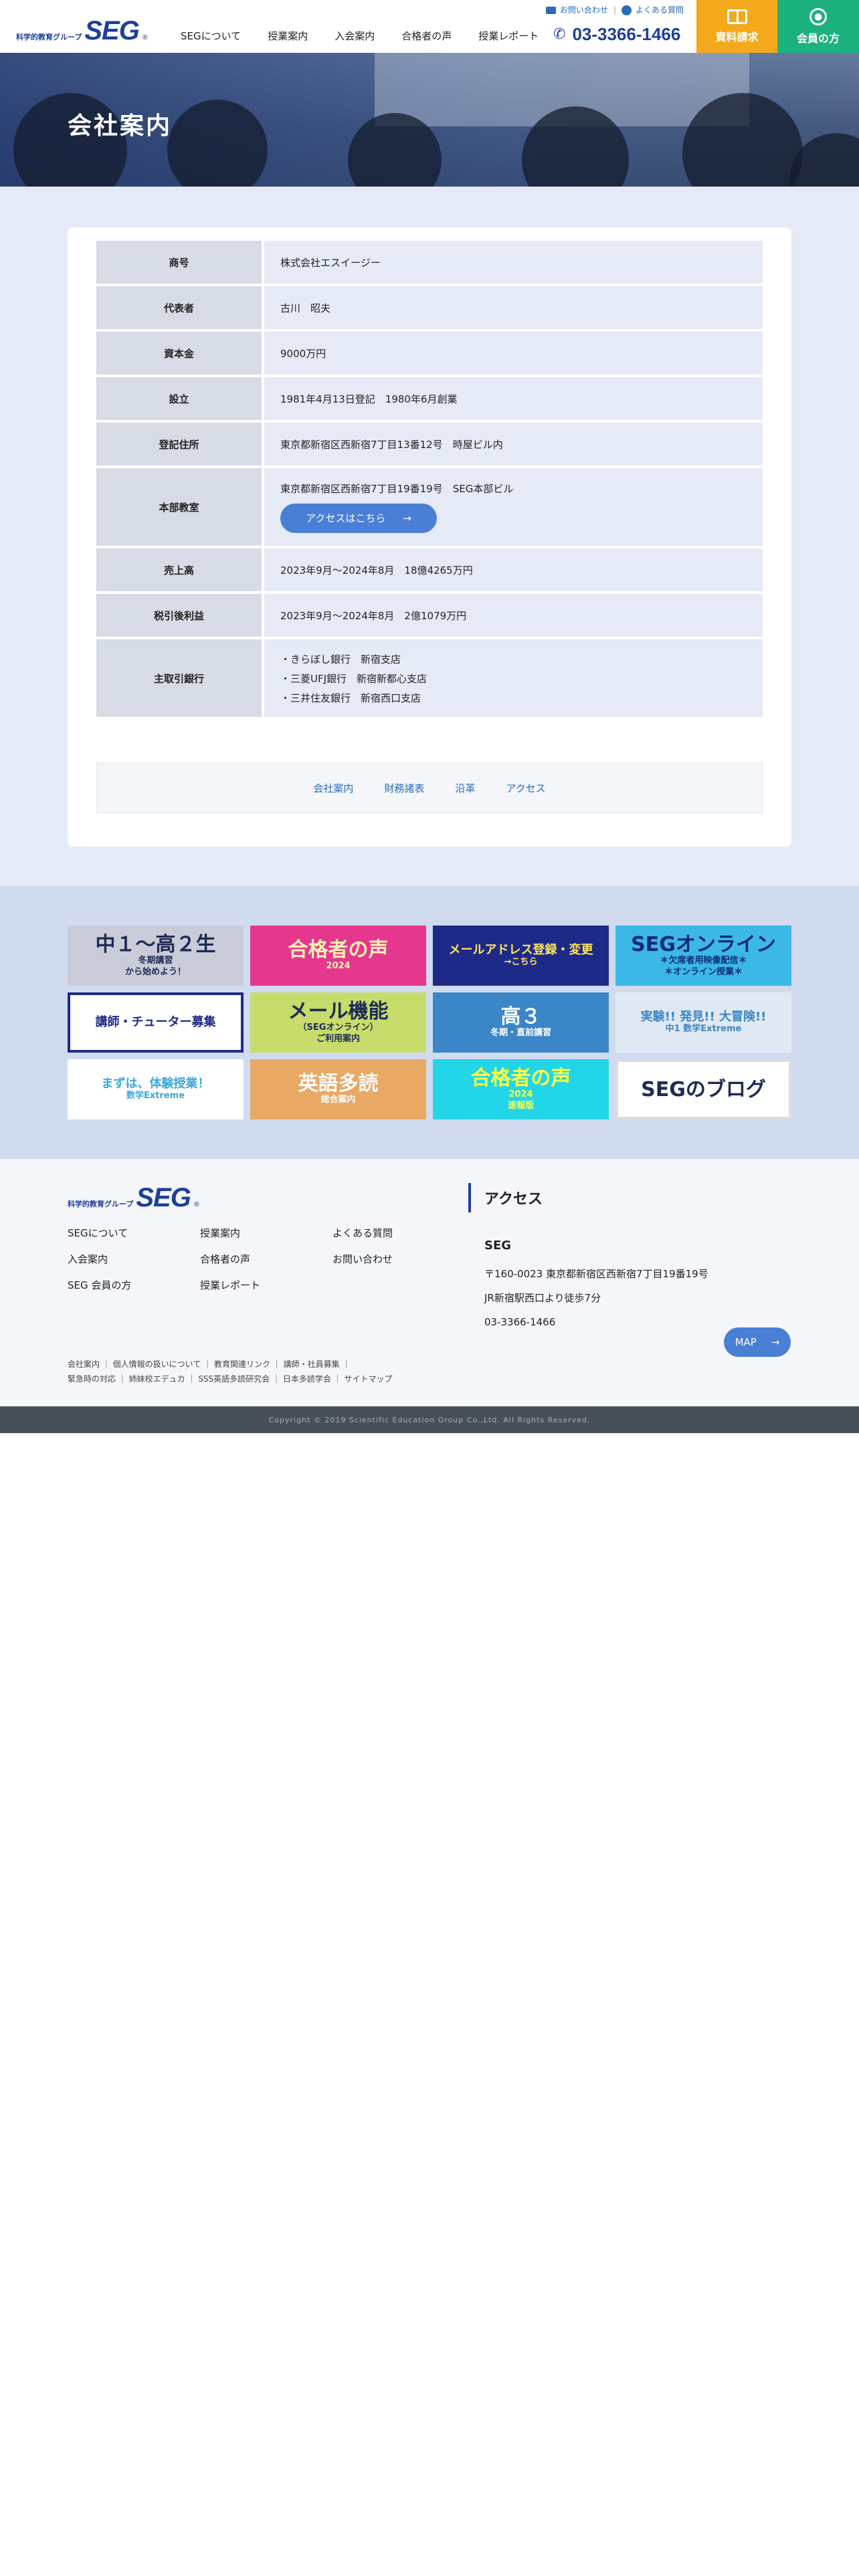 The width and height of the screenshot is (859, 2576). What do you see at coordinates (346, 518) in the screenshot?
I see `access-button-label: アクセスはこちら` at bounding box center [346, 518].